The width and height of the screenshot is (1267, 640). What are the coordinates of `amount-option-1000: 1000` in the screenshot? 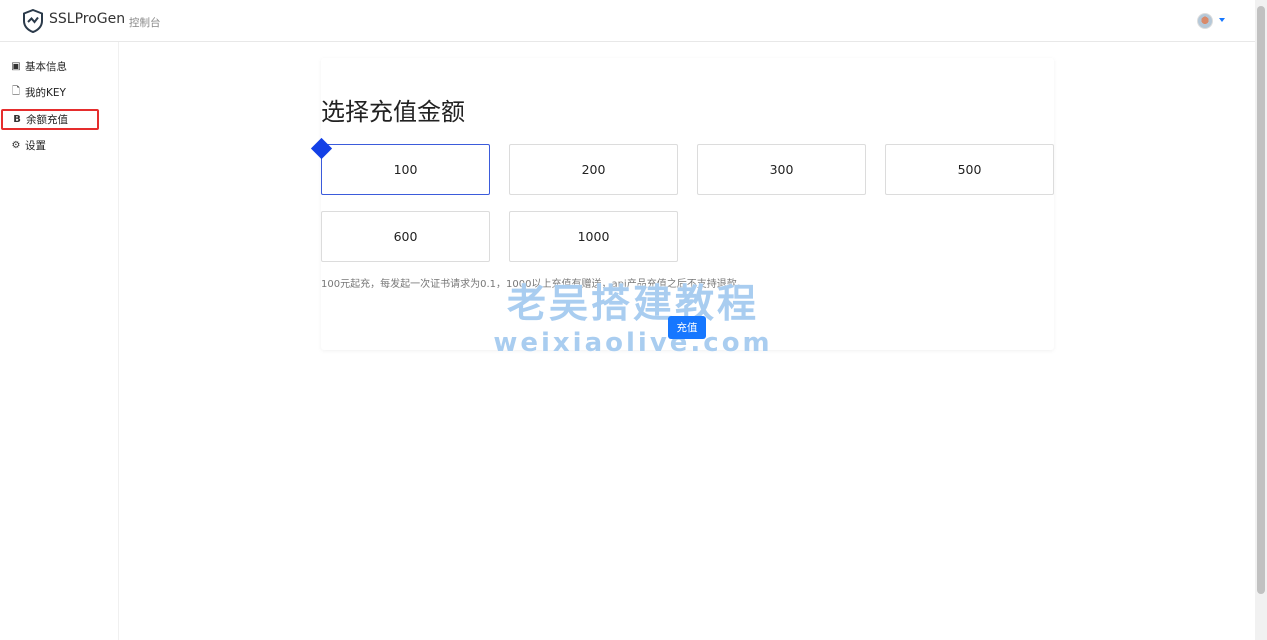 It's located at (593, 236).